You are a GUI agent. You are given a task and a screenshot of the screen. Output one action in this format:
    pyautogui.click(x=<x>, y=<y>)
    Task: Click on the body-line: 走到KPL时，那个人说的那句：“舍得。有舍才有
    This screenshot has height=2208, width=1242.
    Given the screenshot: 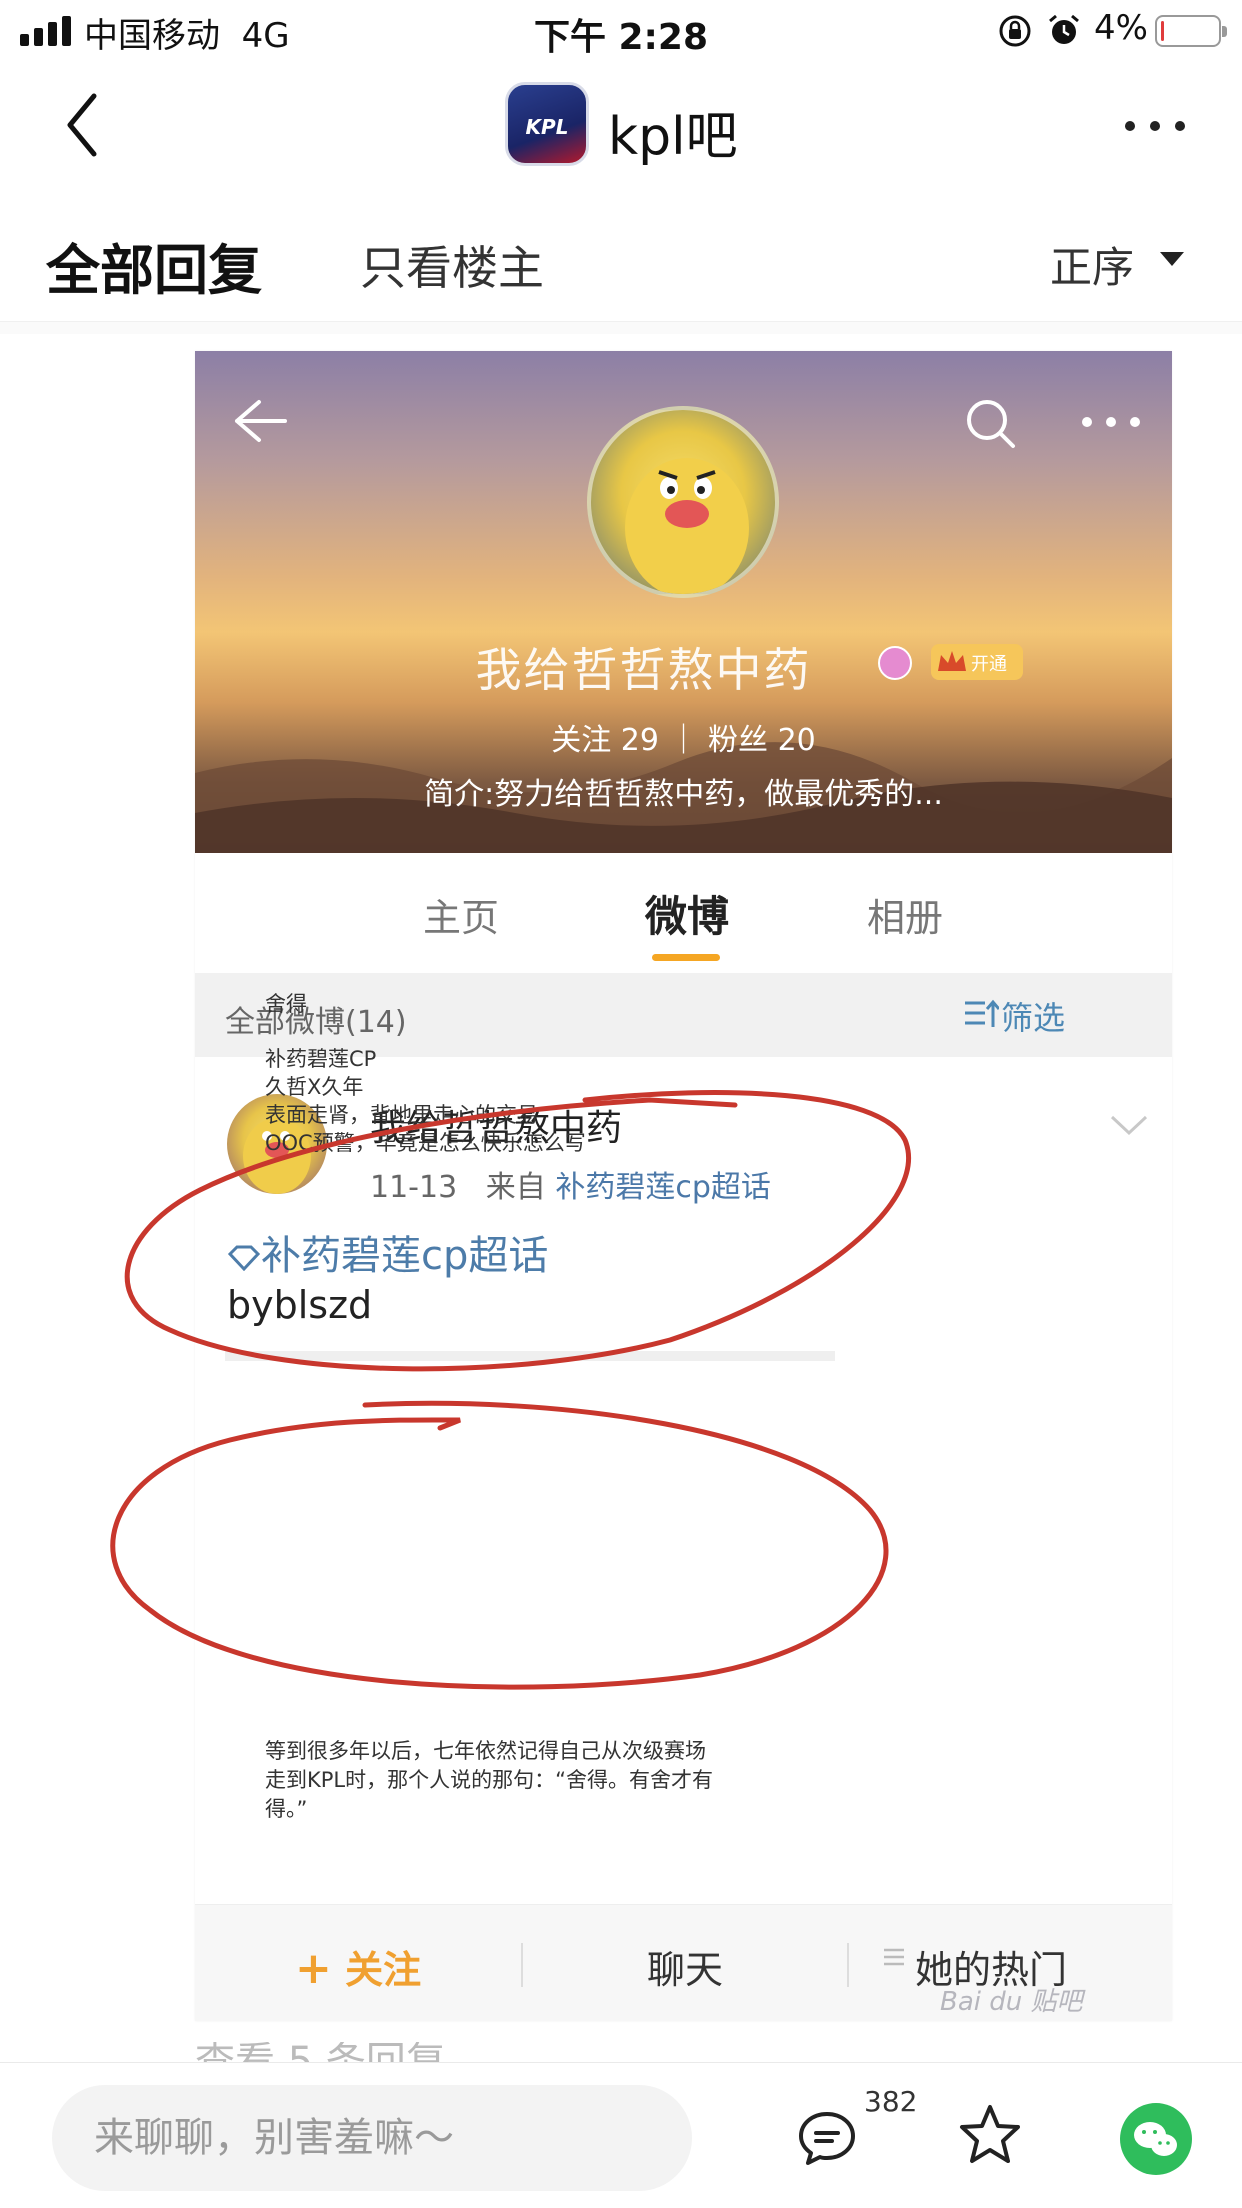 What is the action you would take?
    pyautogui.click(x=489, y=1780)
    